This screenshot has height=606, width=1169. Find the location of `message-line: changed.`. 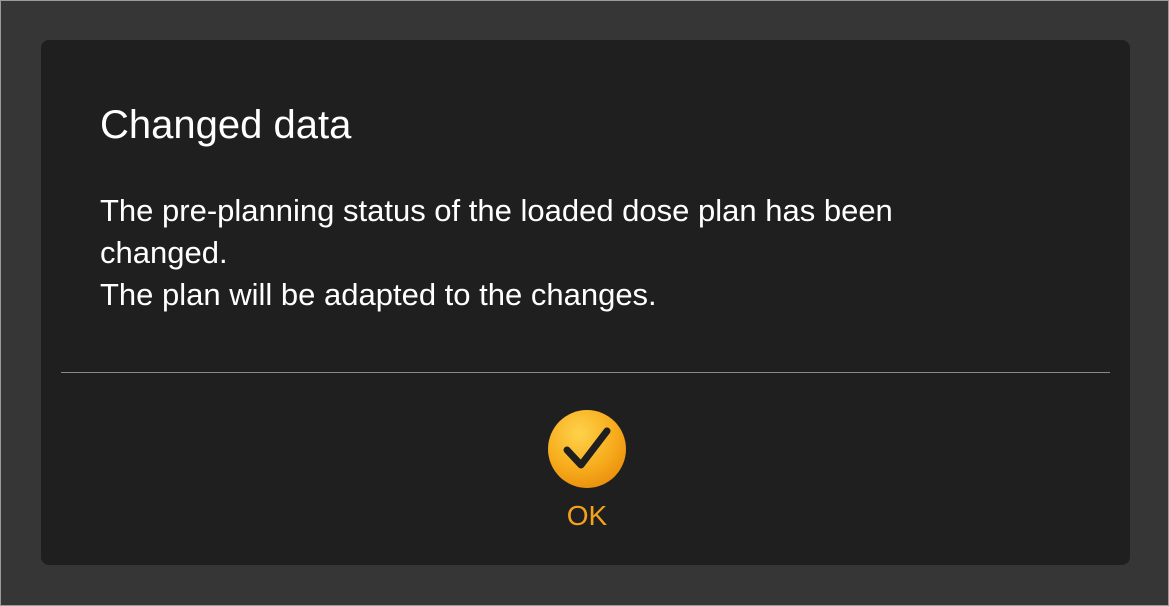

message-line: changed. is located at coordinates (164, 252).